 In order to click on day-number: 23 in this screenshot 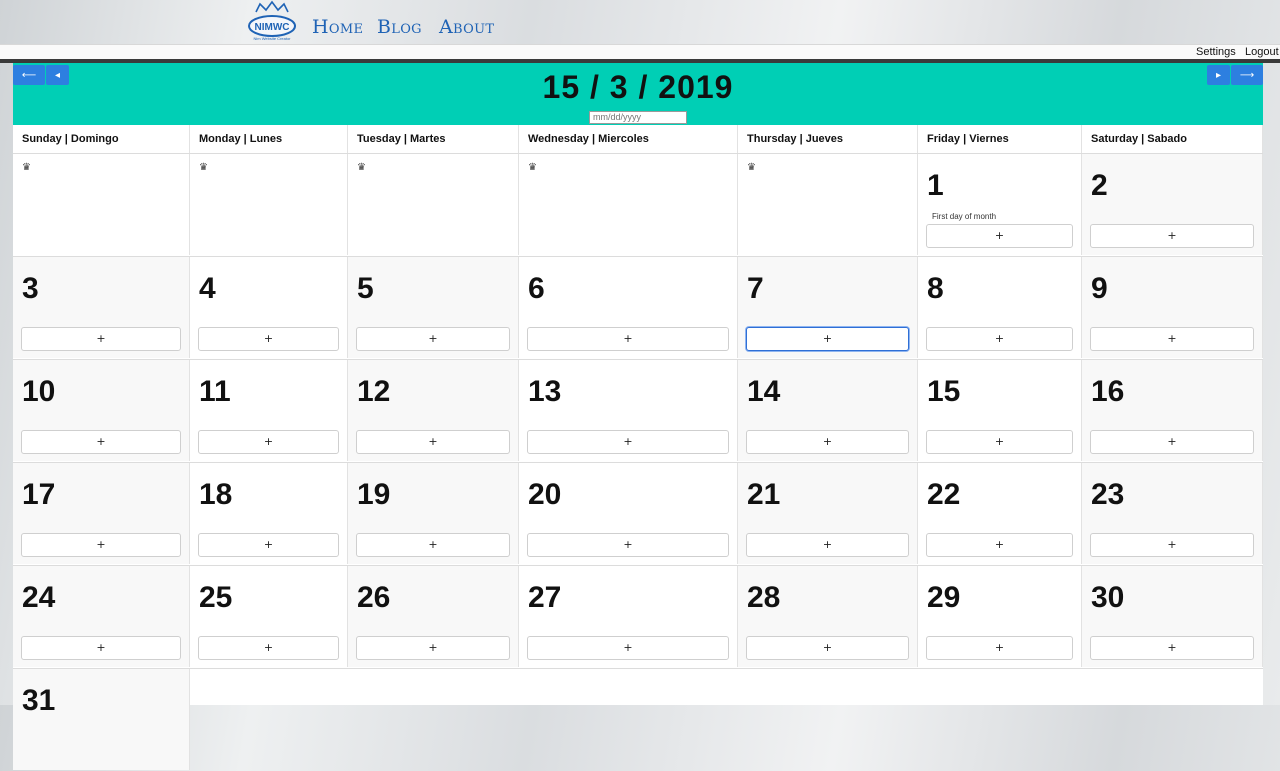, I will do `click(1108, 494)`.